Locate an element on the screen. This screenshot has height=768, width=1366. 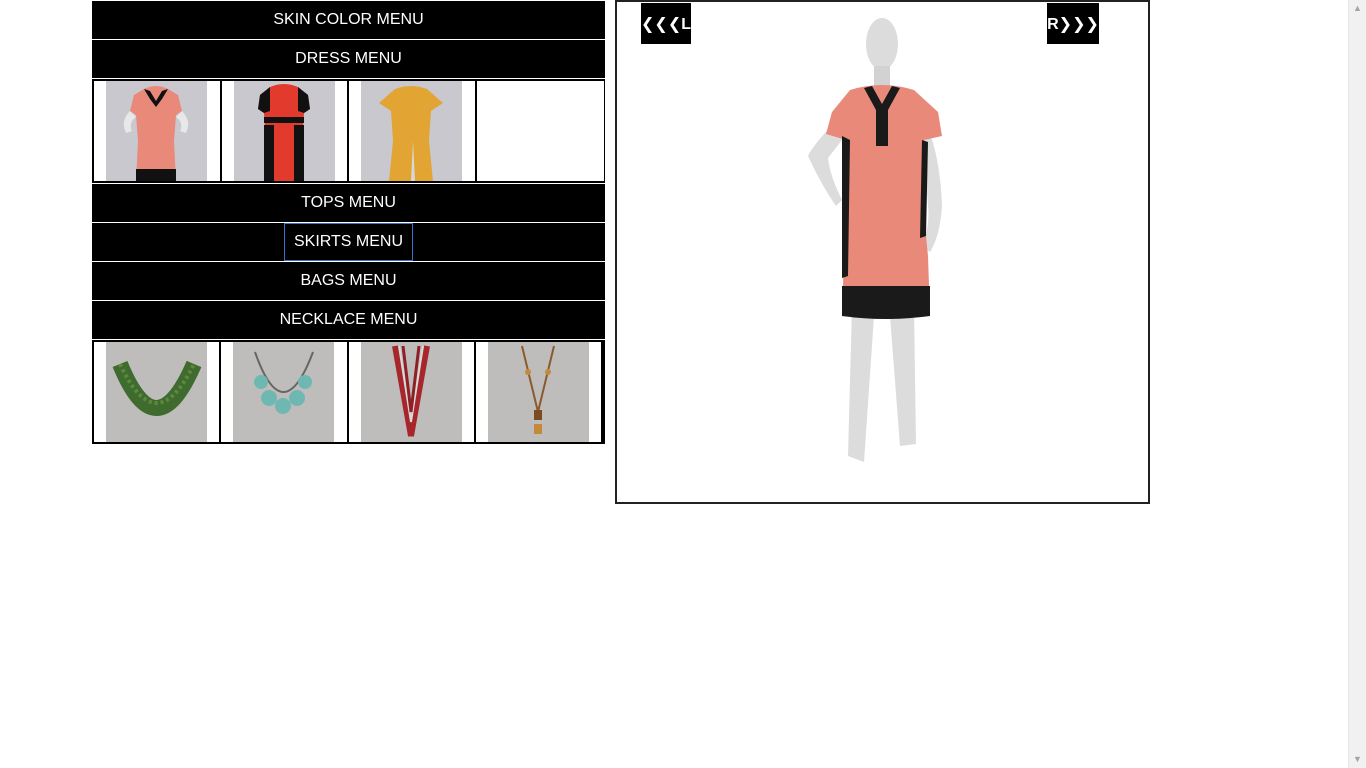
pink-dress-thumbnail-icon is located at coordinates (157, 131).